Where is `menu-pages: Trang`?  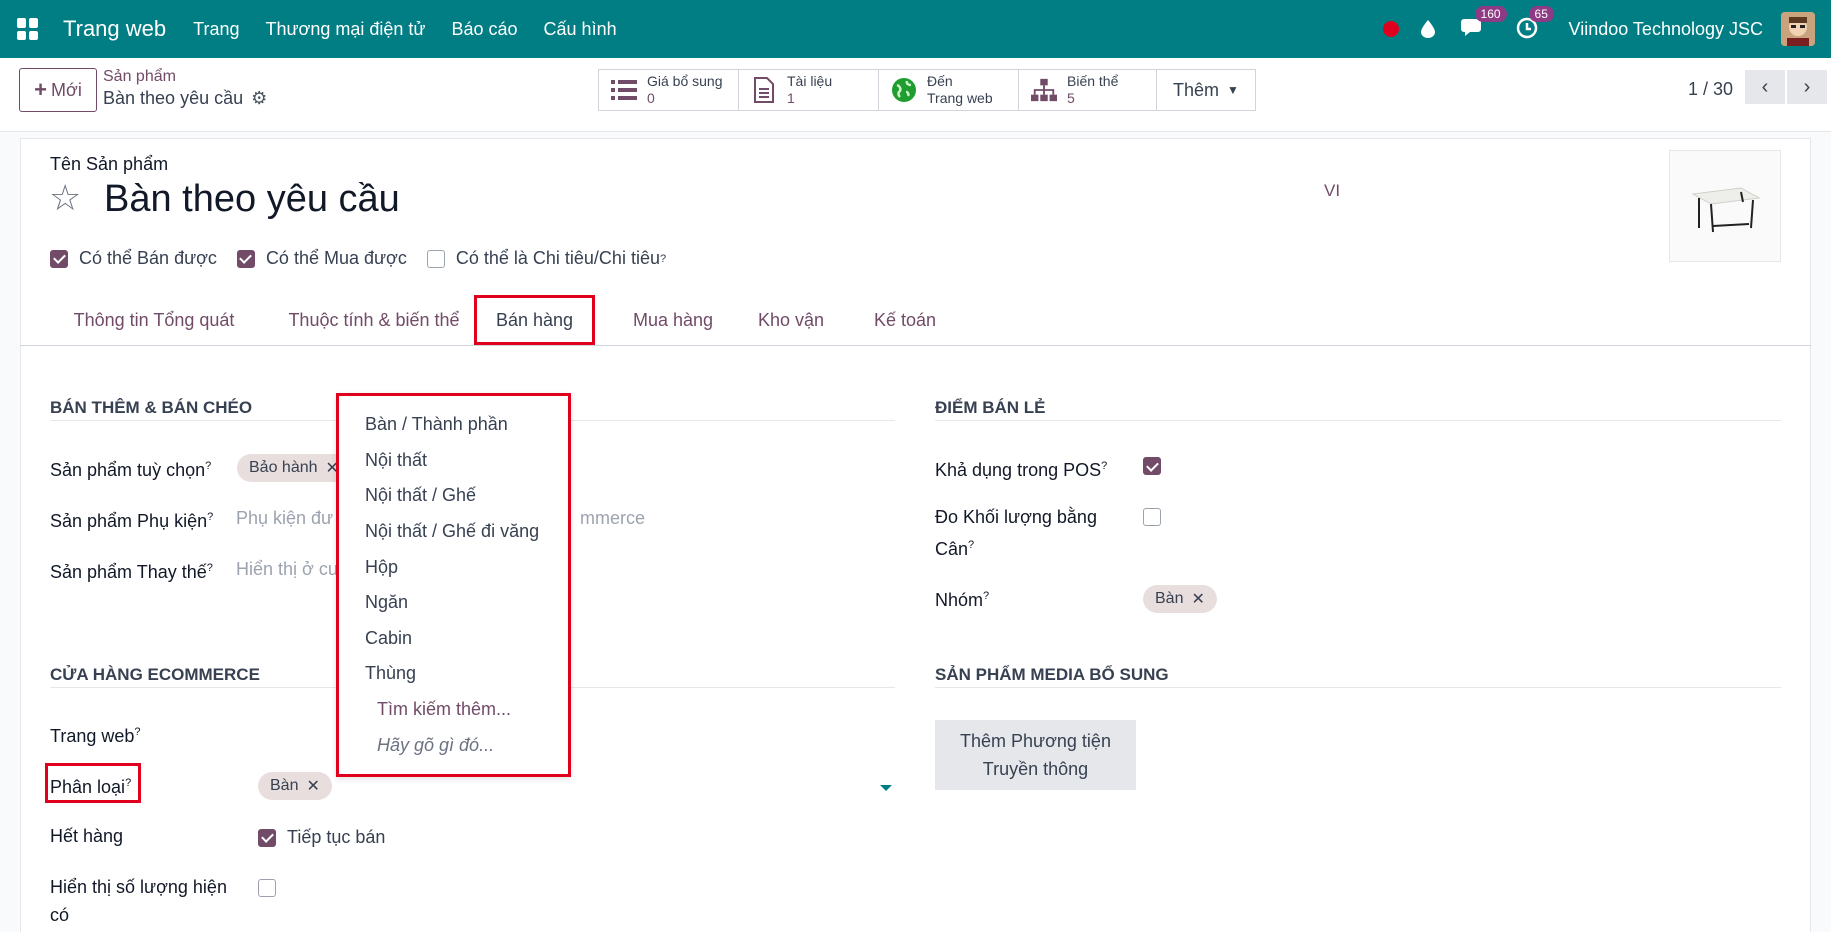 menu-pages: Trang is located at coordinates (216, 29).